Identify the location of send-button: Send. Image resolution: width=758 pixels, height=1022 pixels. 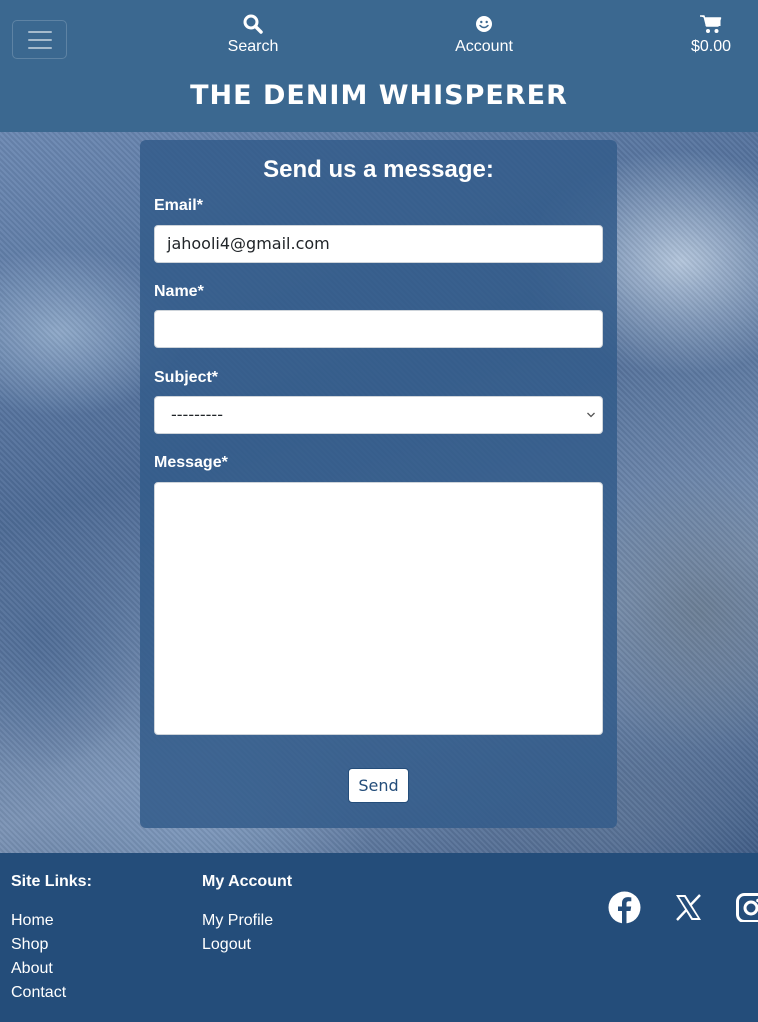
(378, 785).